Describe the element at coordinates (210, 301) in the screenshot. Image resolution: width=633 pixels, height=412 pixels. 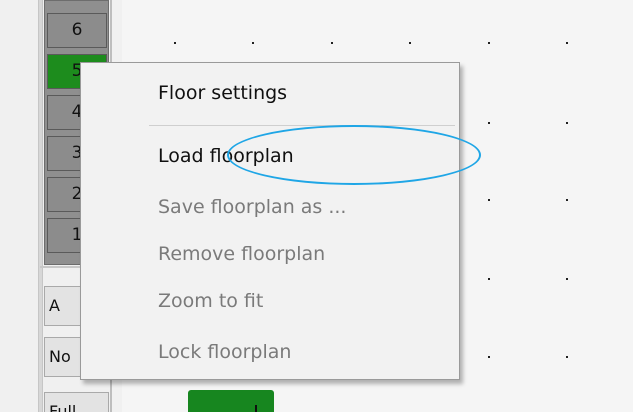
I see `menu-item-zoom-to-fit: Zoom to fit` at that location.